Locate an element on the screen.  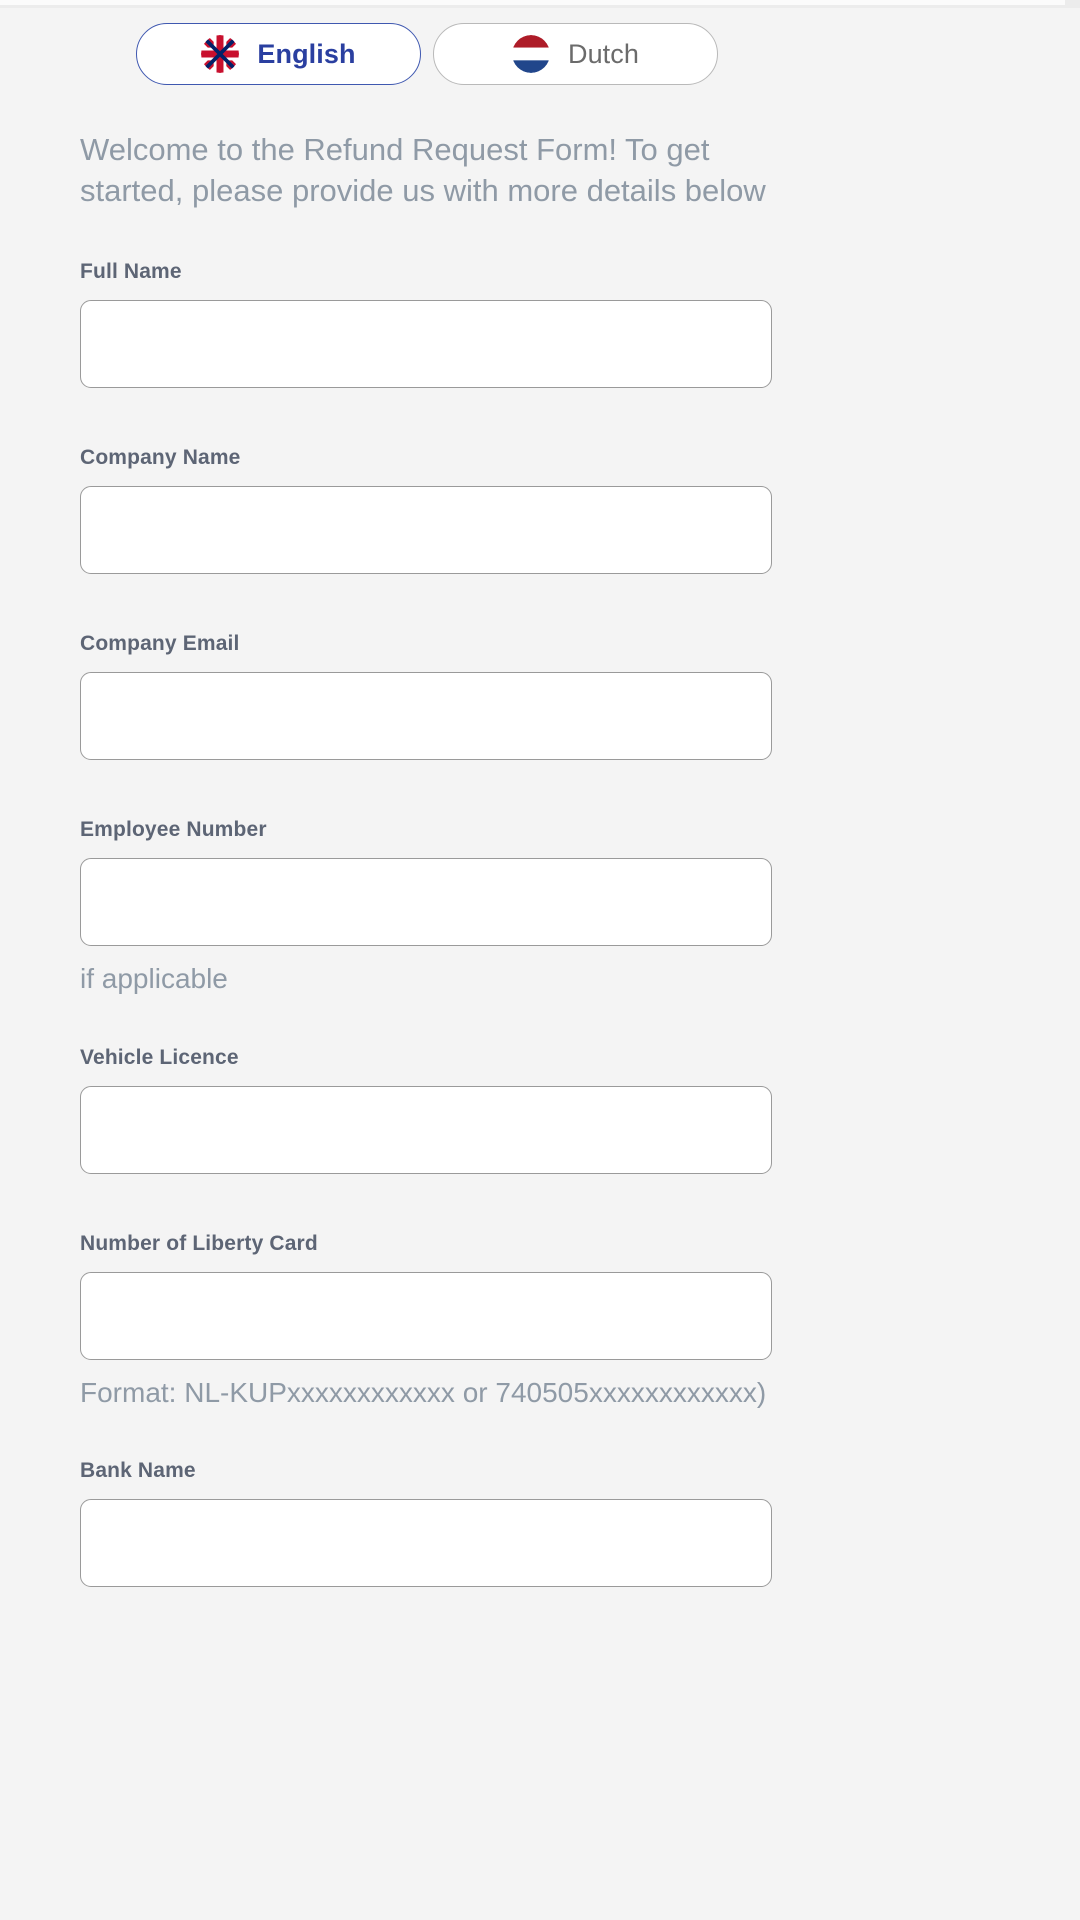
field-employee-number: Employee Number if applicable is located at coordinates (540, 908).